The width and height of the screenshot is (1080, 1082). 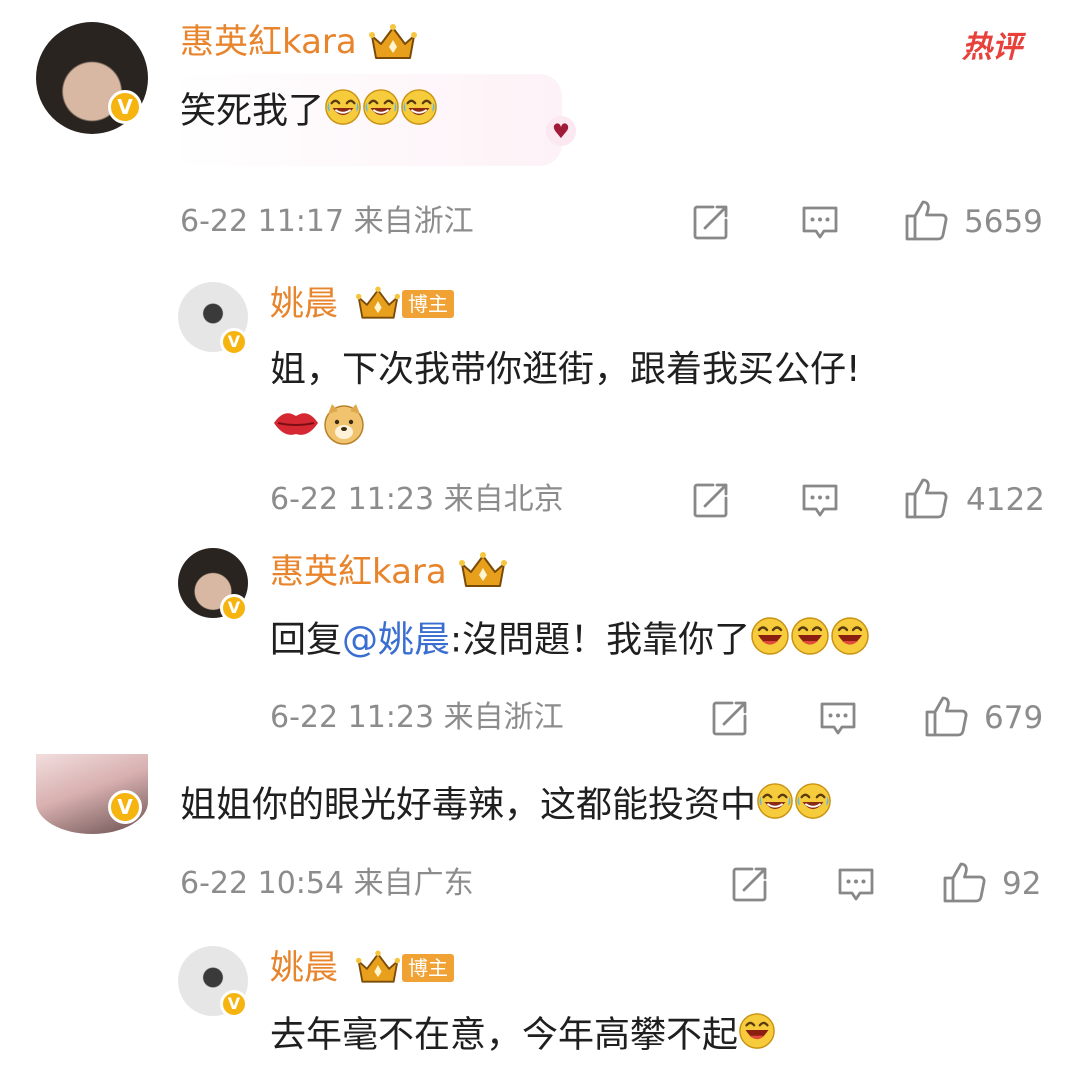 What do you see at coordinates (262, 221) in the screenshot?
I see `timestamp: 6-22 11:17` at bounding box center [262, 221].